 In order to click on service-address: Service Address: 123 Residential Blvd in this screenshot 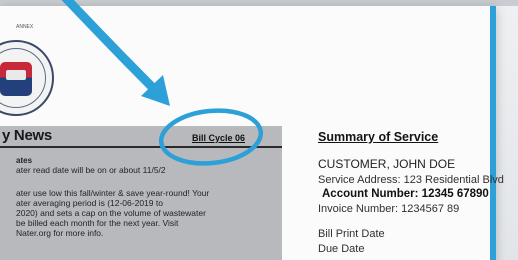, I will do `click(411, 180)`.